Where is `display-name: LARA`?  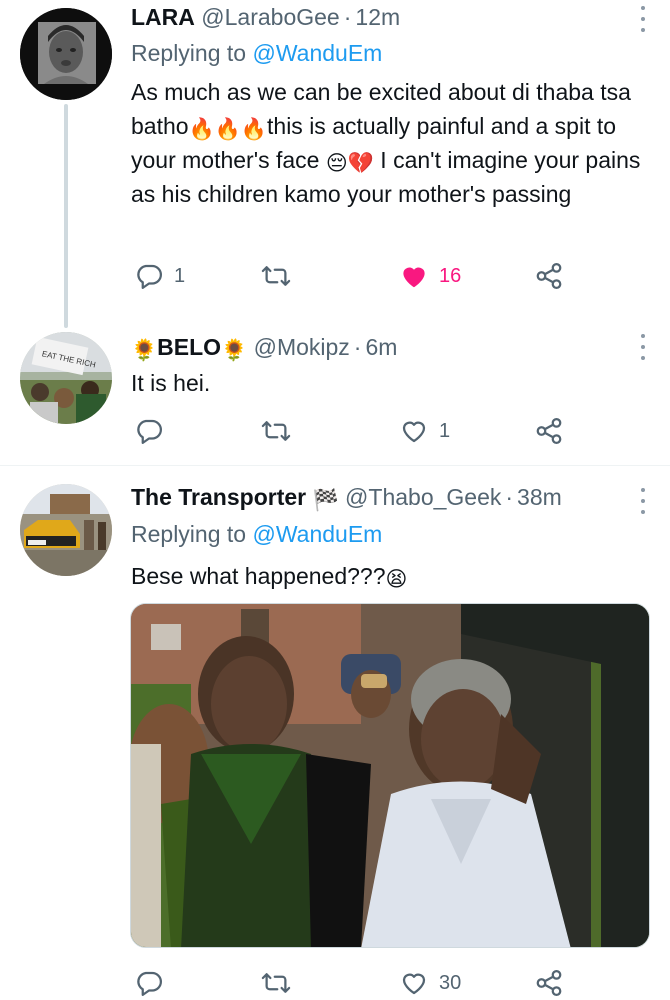
display-name: LARA is located at coordinates (163, 17).